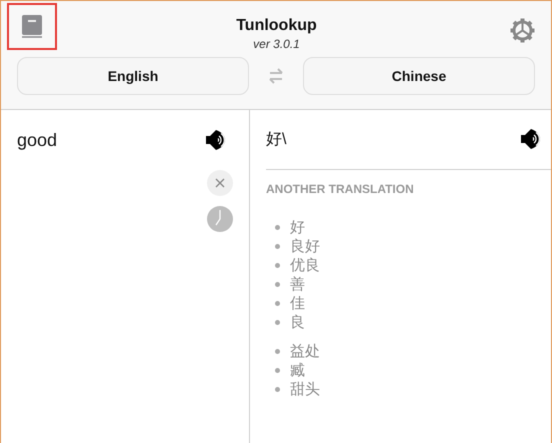  What do you see at coordinates (305, 265) in the screenshot?
I see `translation-item: 优良` at bounding box center [305, 265].